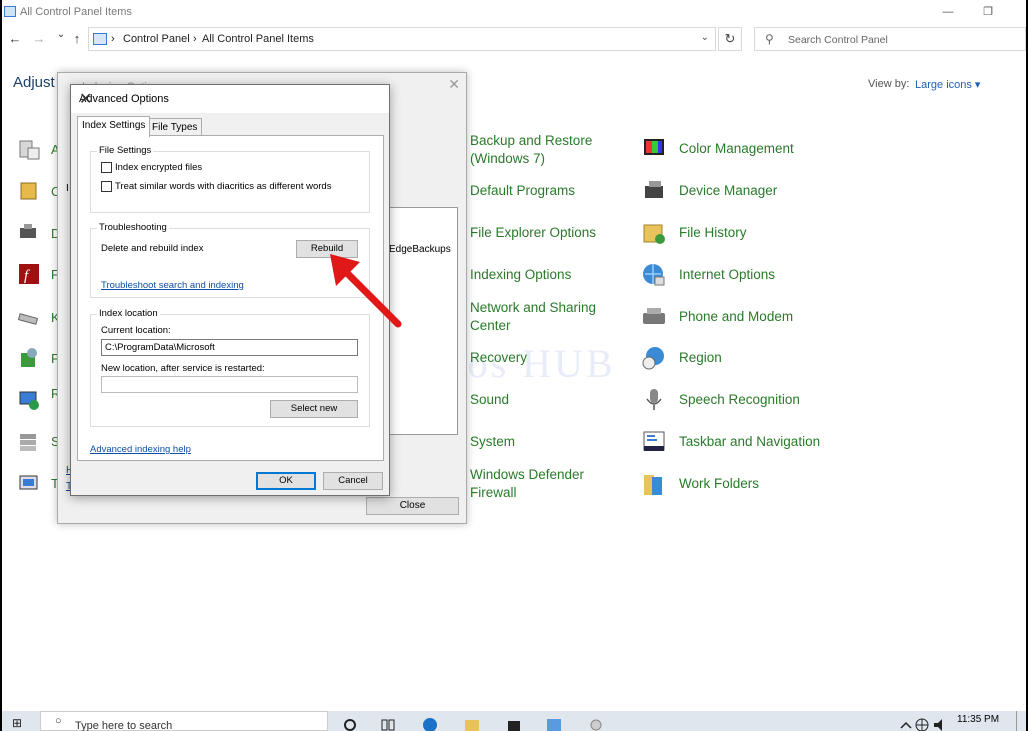  Describe the element at coordinates (705, 37) in the screenshot. I see `address-dropdown-icon: ⌄` at that location.